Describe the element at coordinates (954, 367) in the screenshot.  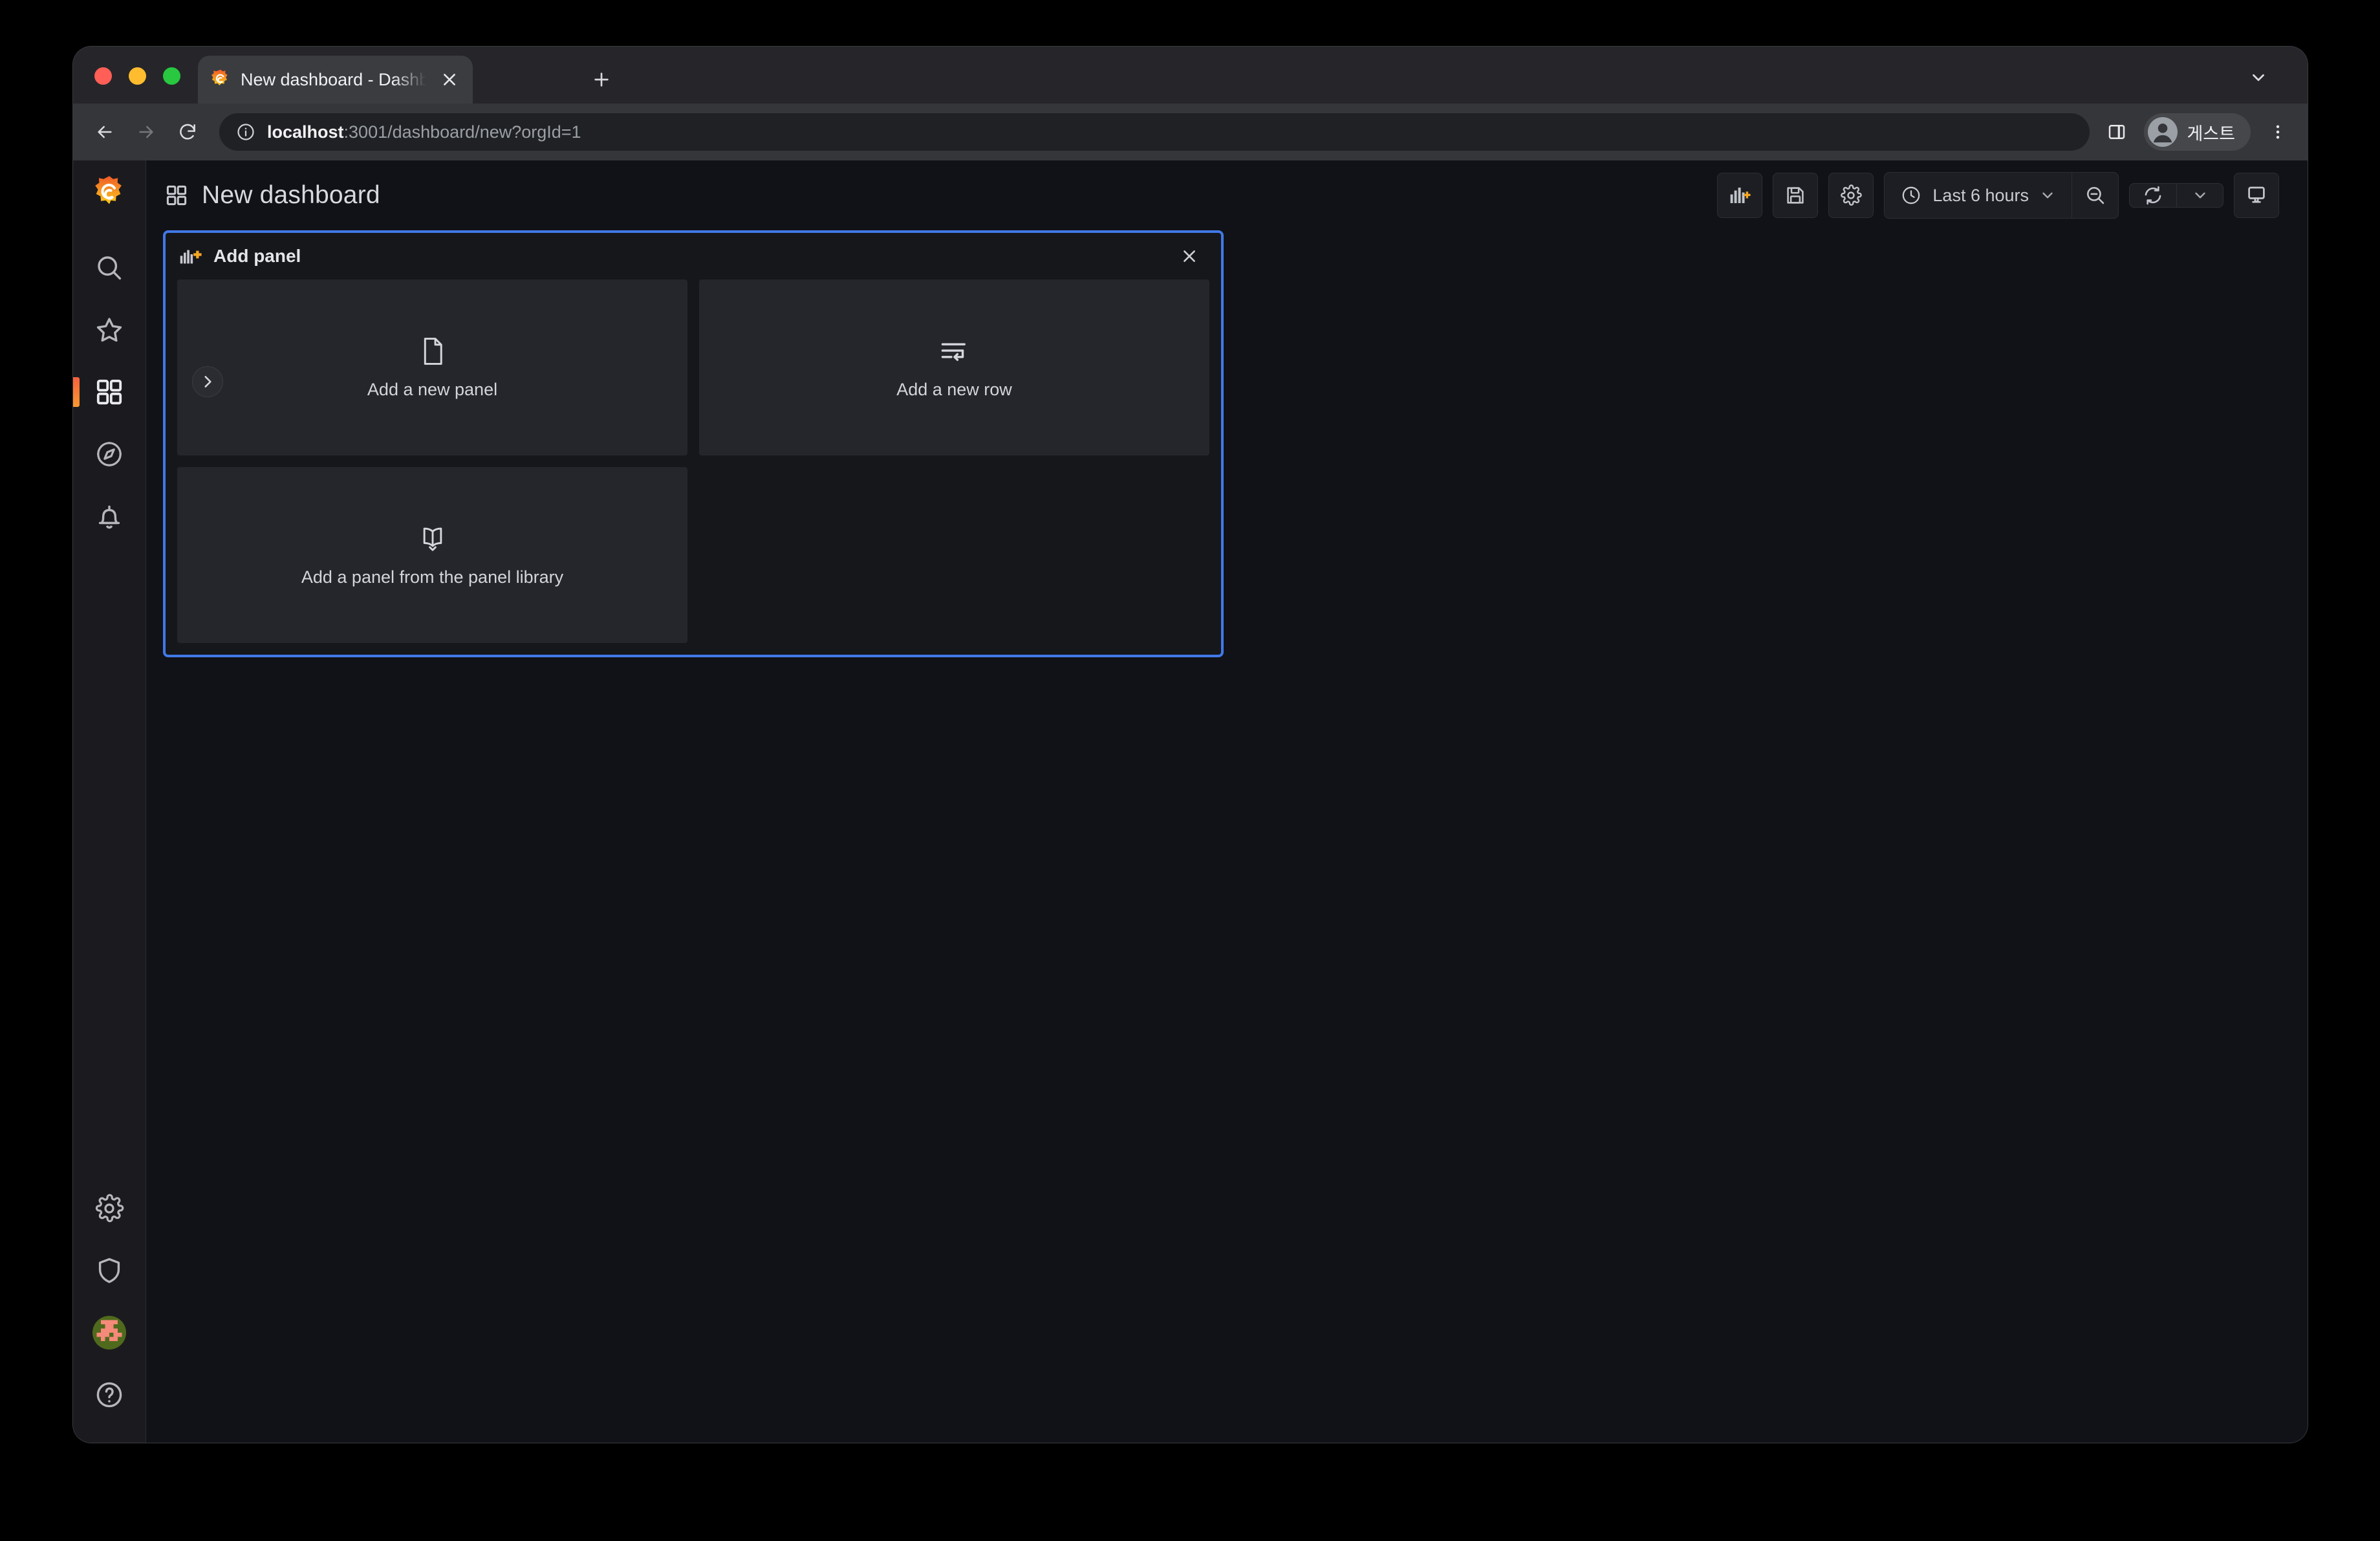
I see `add-new-row-option: Add a new row` at that location.